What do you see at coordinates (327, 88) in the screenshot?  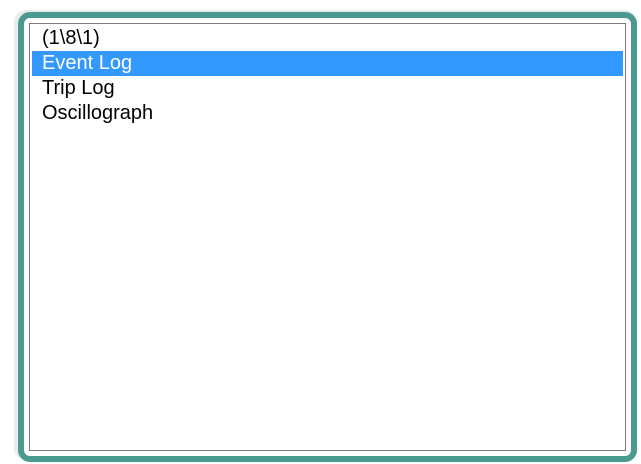 I see `list-item-trip-log: Trip Log` at bounding box center [327, 88].